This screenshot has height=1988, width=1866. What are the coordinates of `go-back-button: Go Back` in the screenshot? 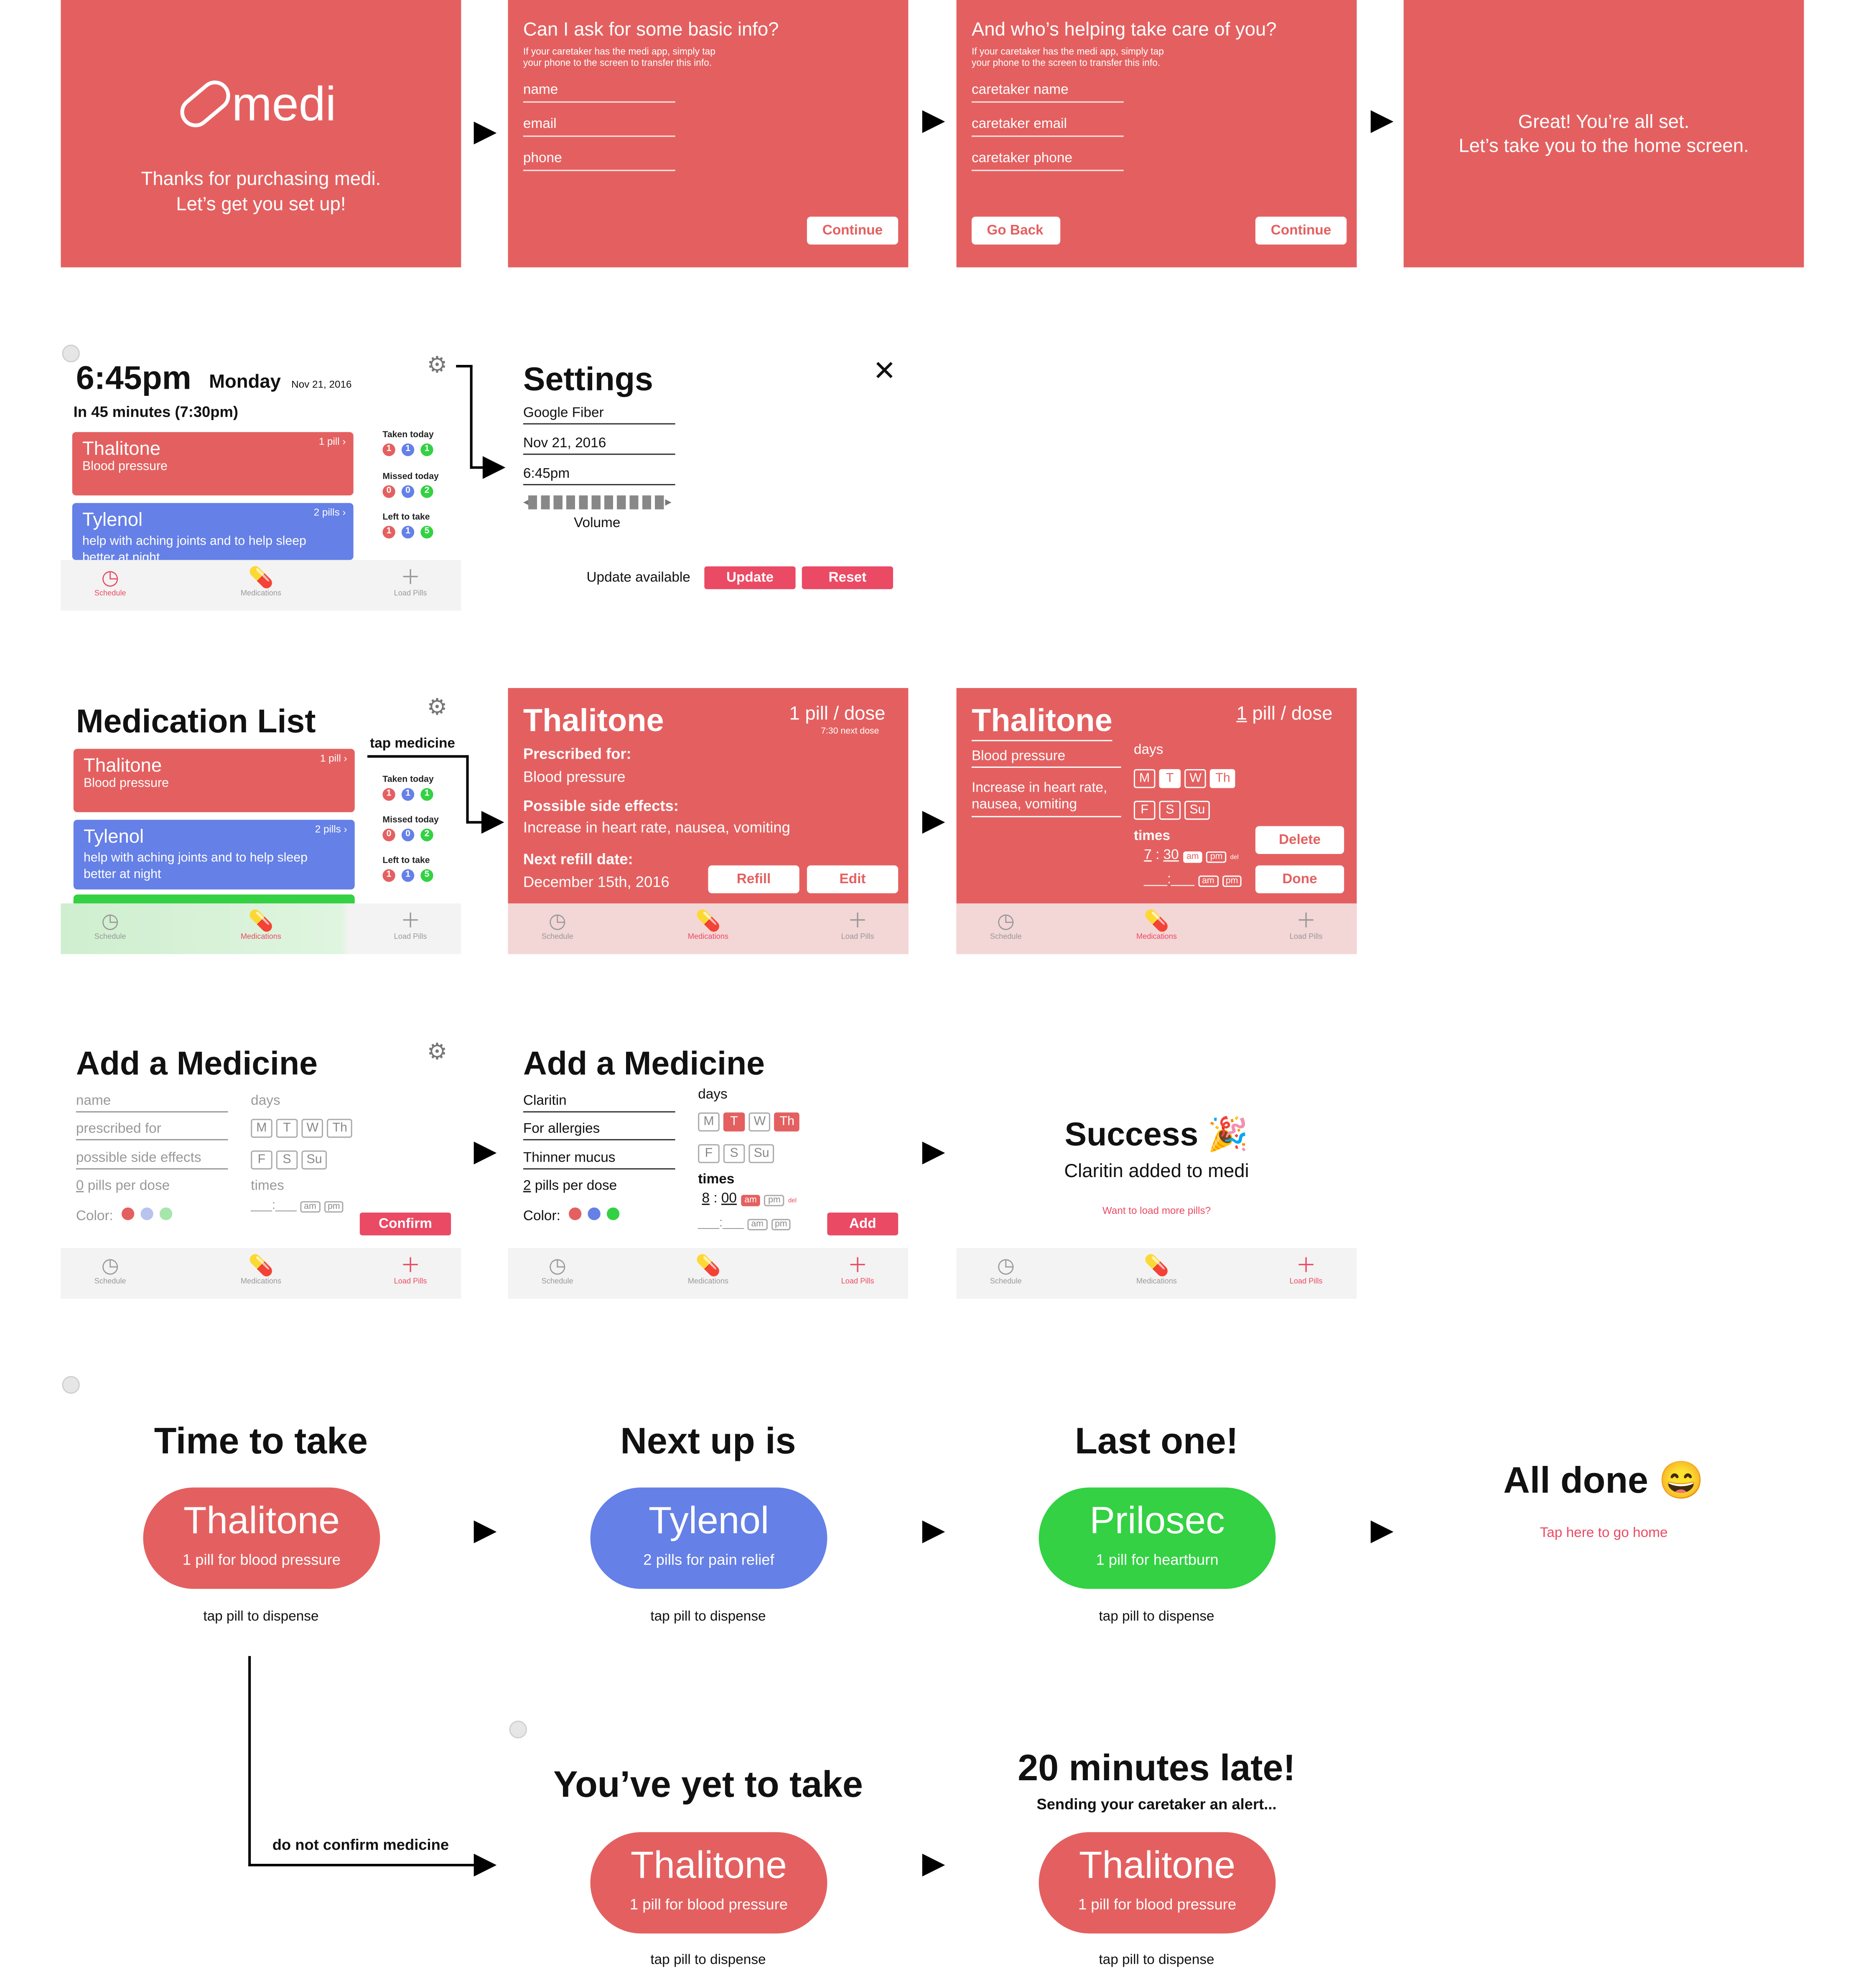 It's located at (1016, 231).